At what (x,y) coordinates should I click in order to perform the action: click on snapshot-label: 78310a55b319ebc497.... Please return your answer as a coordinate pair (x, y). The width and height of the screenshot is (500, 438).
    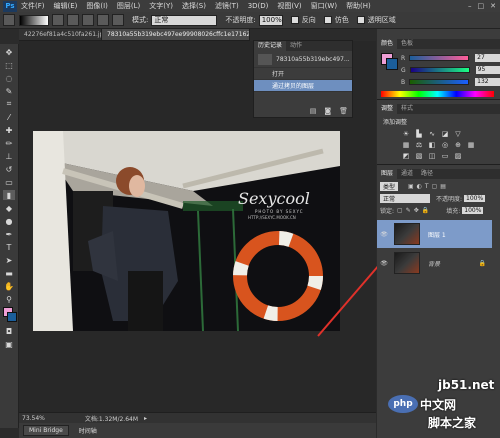
    Looking at the image, I should click on (313, 59).